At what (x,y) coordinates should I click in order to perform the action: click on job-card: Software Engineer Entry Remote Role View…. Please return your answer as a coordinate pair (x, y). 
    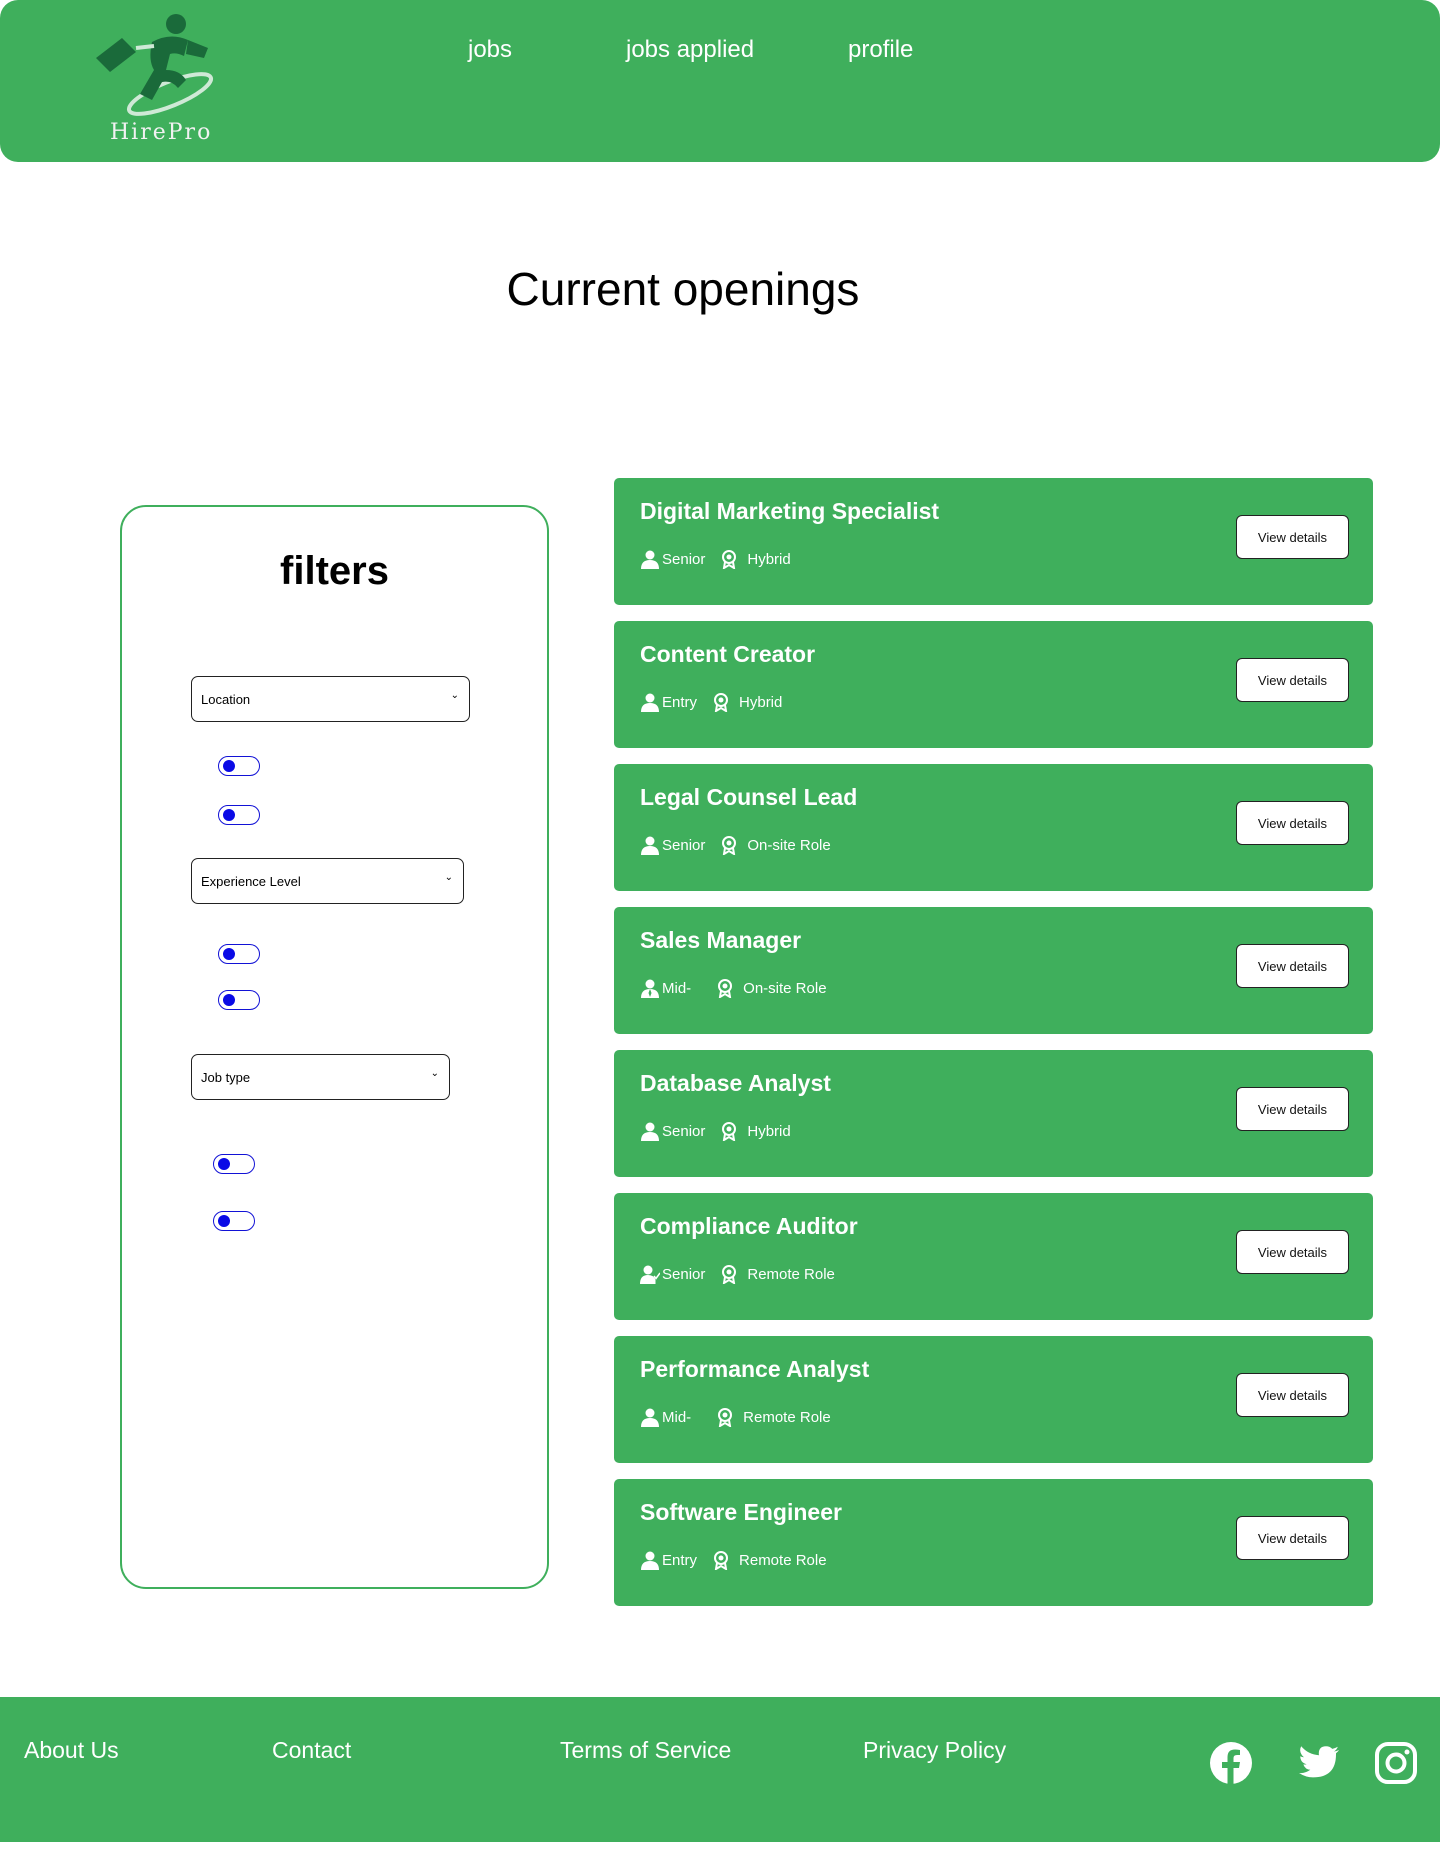
    Looking at the image, I should click on (993, 1542).